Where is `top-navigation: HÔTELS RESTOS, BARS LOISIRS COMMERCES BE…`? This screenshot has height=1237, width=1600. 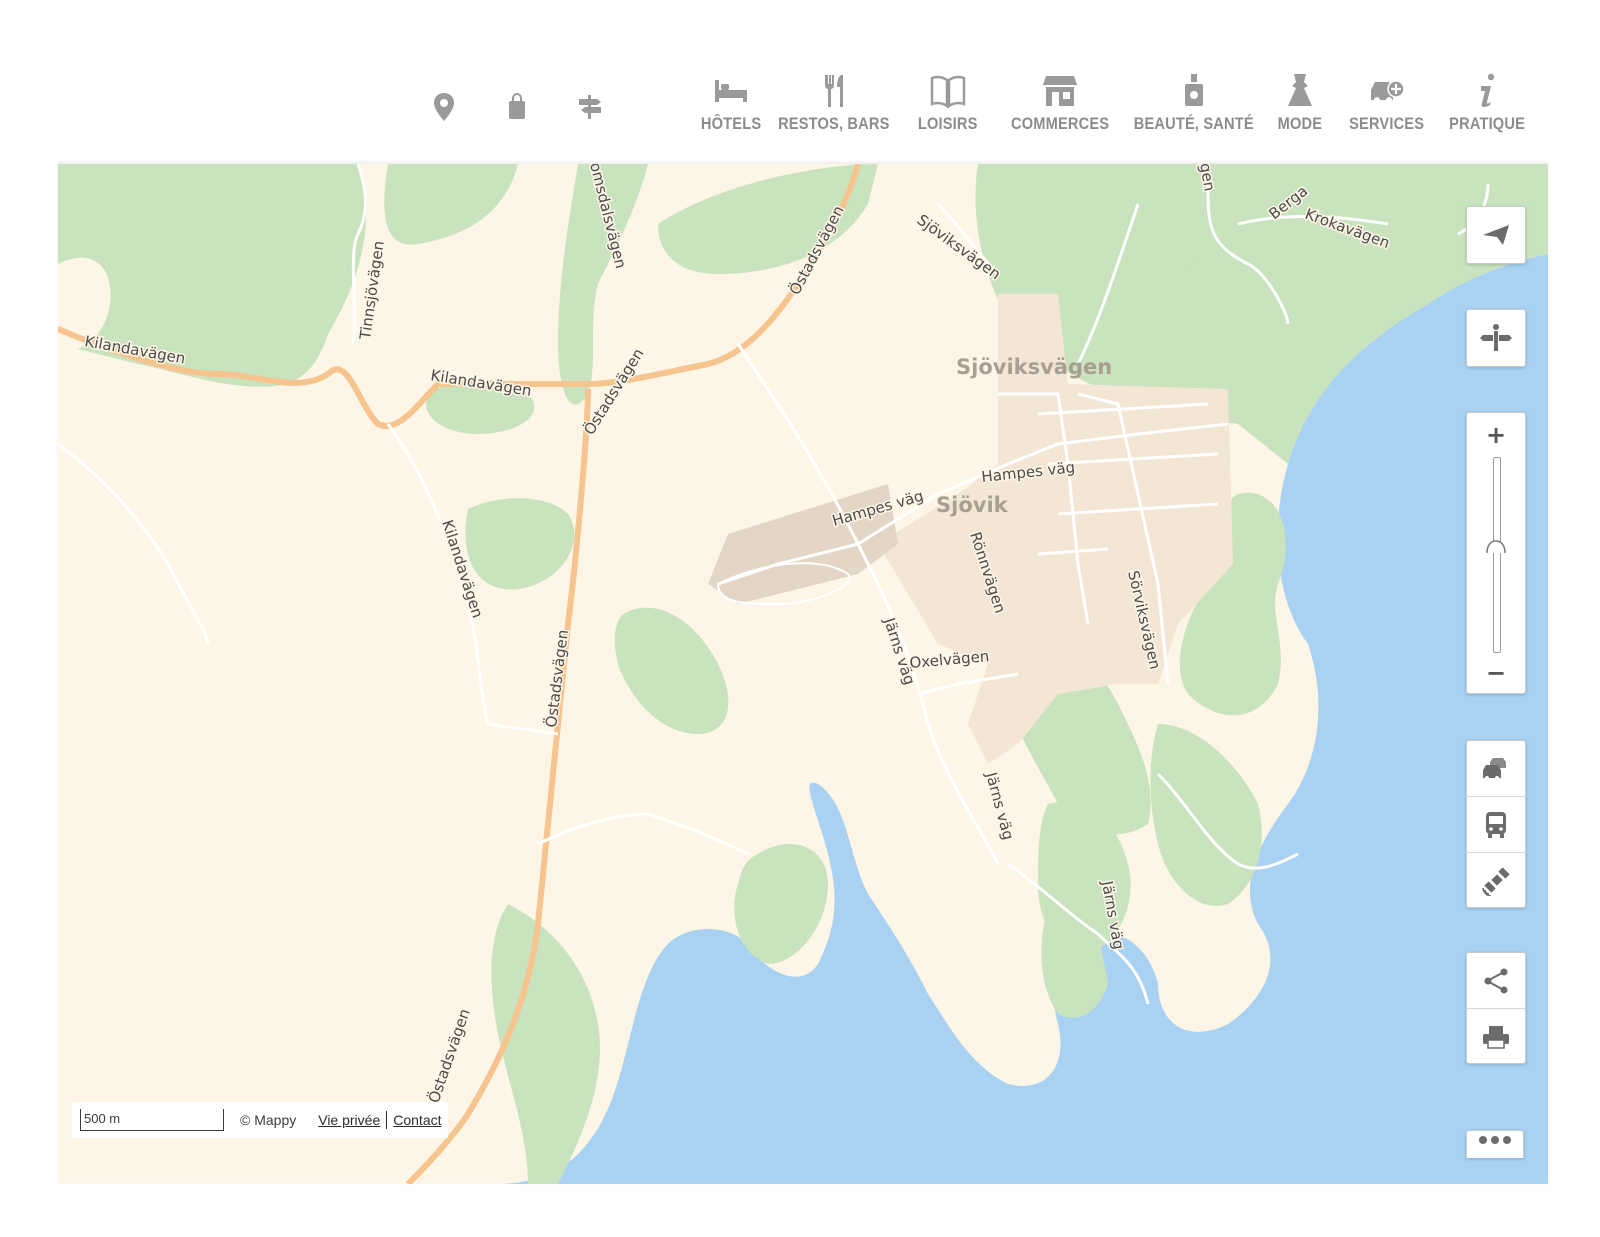
top-navigation: HÔTELS RESTOS, BARS LOISIRS COMMERCES BE… is located at coordinates (800, 80).